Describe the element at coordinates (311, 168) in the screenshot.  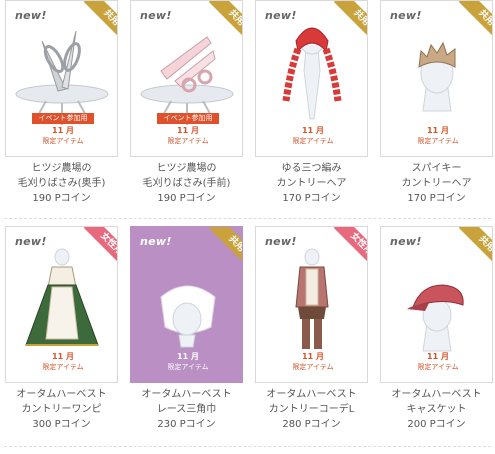
I see `item-name-line1: ゆる三つ編み` at that location.